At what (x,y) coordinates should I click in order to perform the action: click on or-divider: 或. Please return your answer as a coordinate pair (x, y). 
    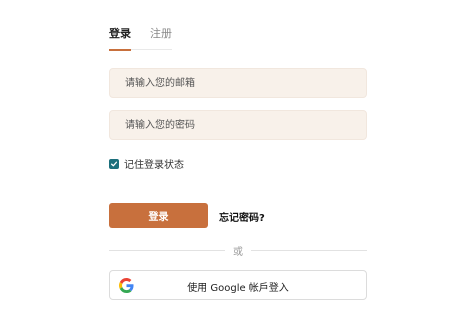
    Looking at the image, I should click on (238, 251).